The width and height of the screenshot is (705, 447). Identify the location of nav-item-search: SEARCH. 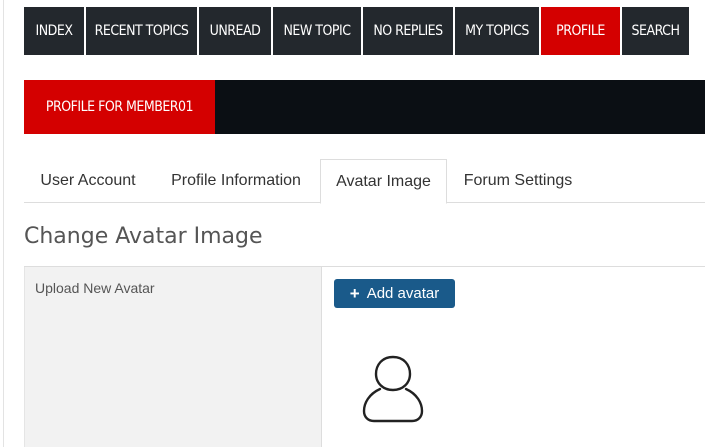
(656, 31).